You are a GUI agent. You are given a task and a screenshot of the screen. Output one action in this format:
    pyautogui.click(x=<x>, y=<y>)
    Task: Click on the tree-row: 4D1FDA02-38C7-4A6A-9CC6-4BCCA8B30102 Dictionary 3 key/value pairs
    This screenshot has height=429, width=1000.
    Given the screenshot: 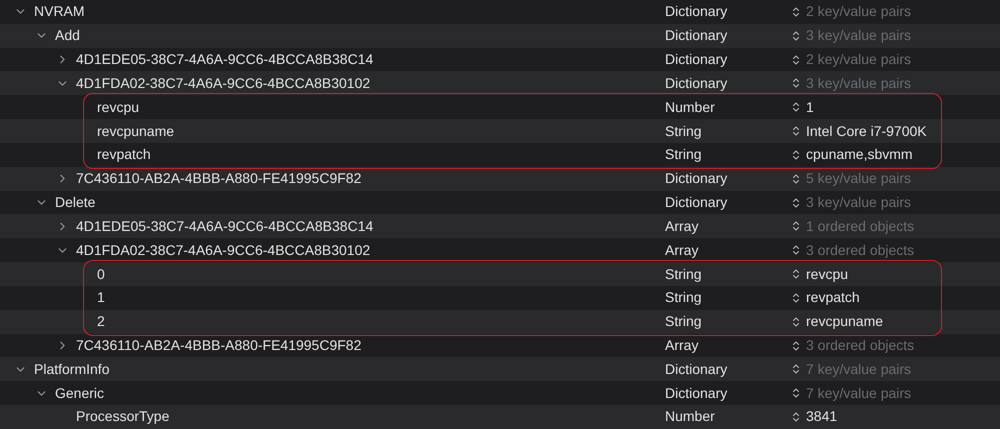 What is the action you would take?
    pyautogui.click(x=500, y=83)
    